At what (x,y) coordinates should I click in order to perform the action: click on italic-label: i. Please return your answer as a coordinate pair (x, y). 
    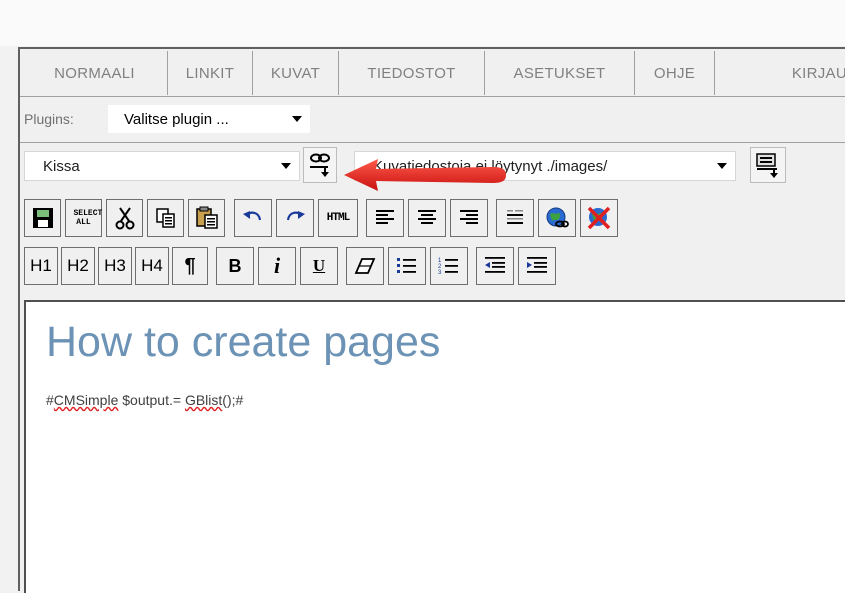
    Looking at the image, I should click on (277, 265).